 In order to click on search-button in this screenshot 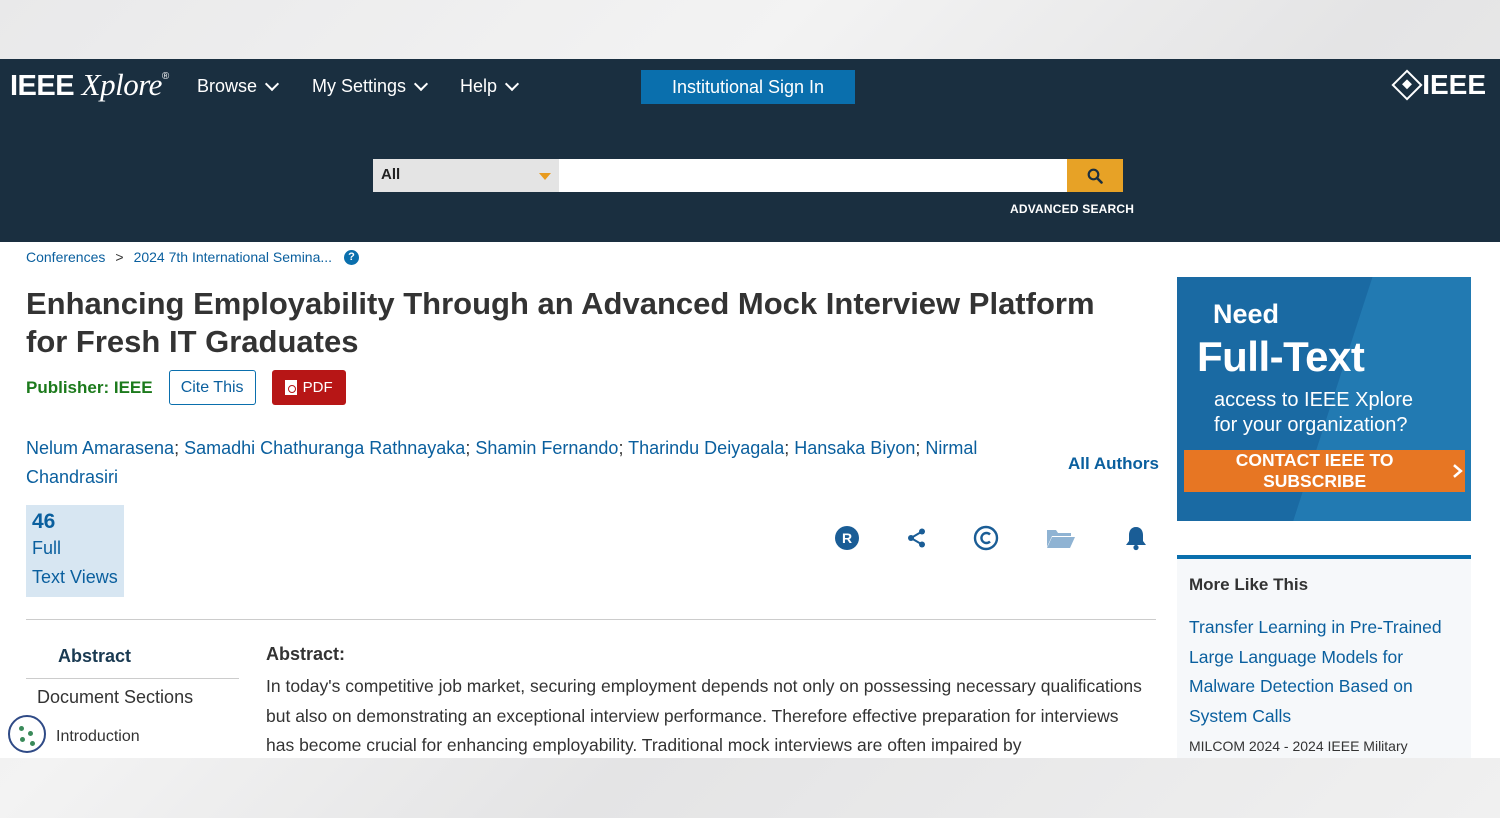, I will do `click(1095, 175)`.